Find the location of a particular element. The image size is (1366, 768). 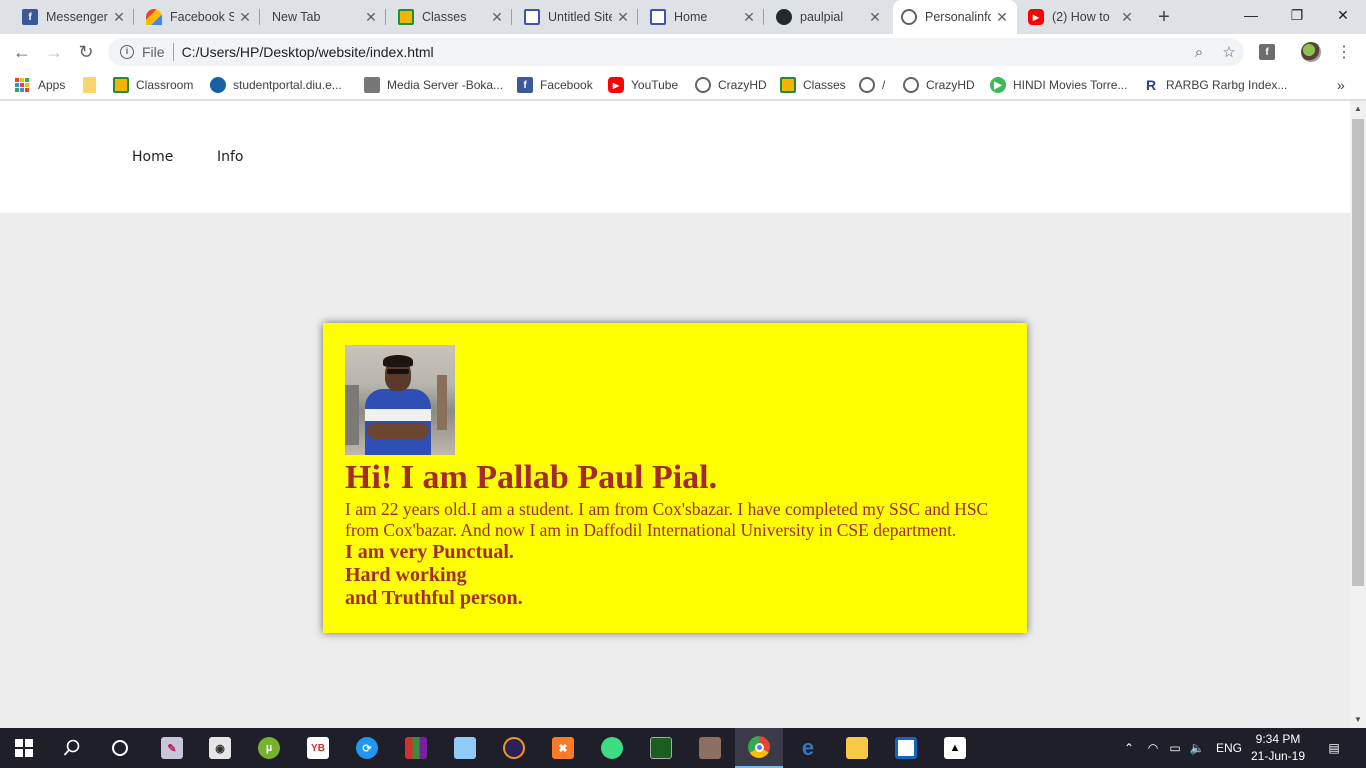

reload-button: ↻ is located at coordinates (86, 52).